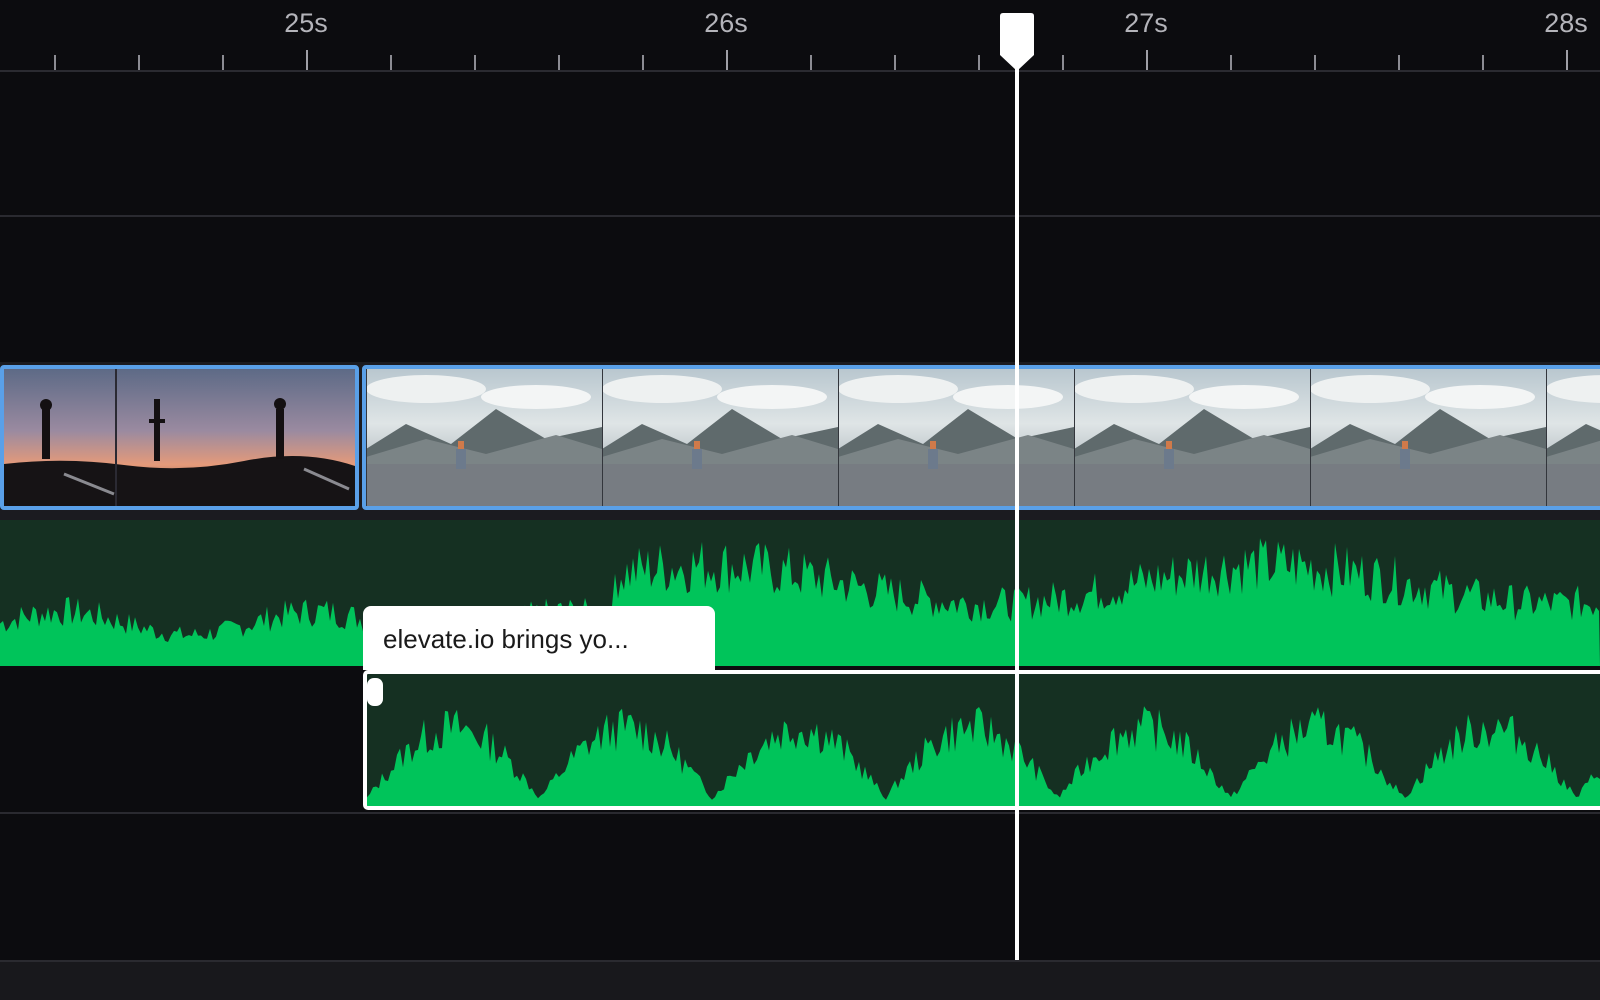 The height and width of the screenshot is (1000, 1600). I want to click on voiceover-waveform, so click(983, 756).